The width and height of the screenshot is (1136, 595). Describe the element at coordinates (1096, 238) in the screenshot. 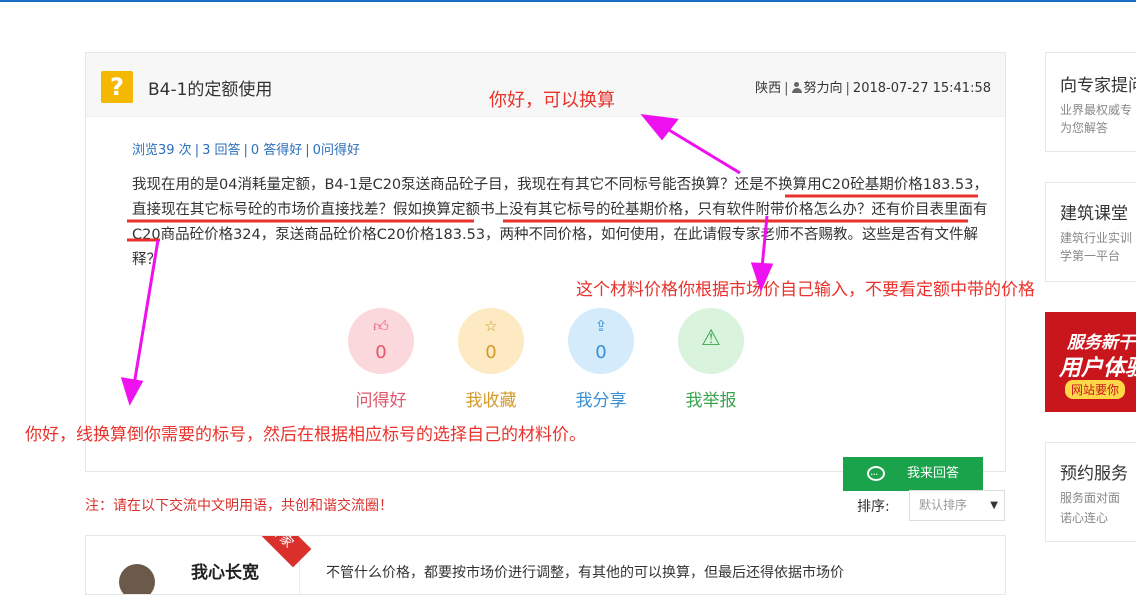

I see `sidebar-subtitle: 建筑行业实训` at that location.